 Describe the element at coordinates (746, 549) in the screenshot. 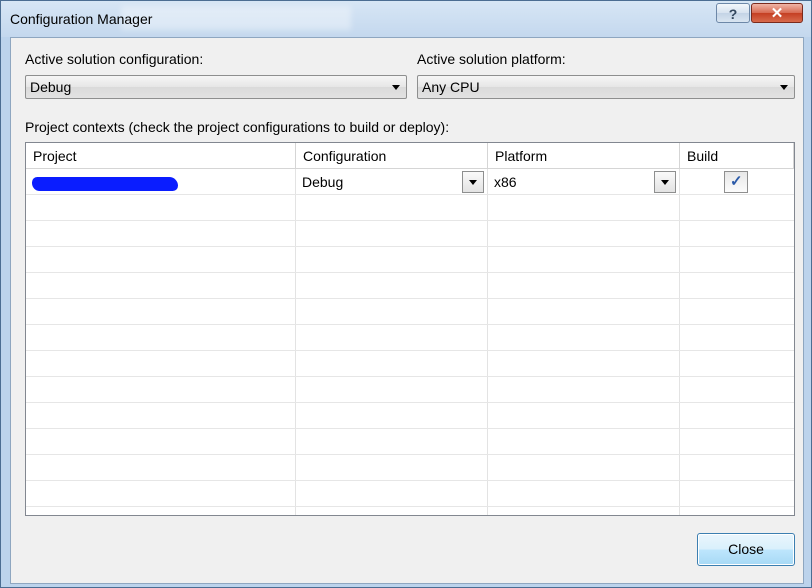

I see `close-button: Close` at that location.